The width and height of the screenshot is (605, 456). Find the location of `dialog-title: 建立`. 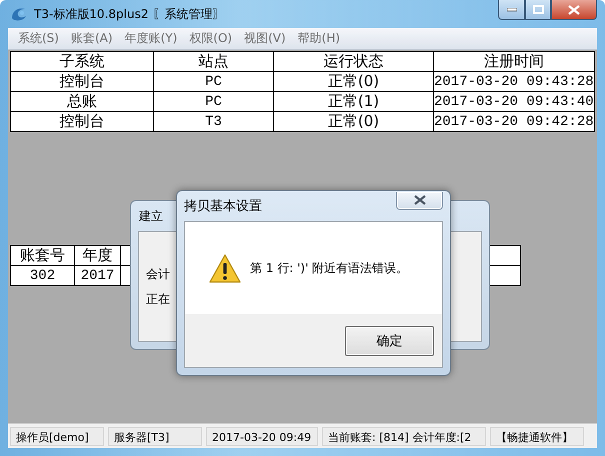

dialog-title: 建立 is located at coordinates (150, 216).